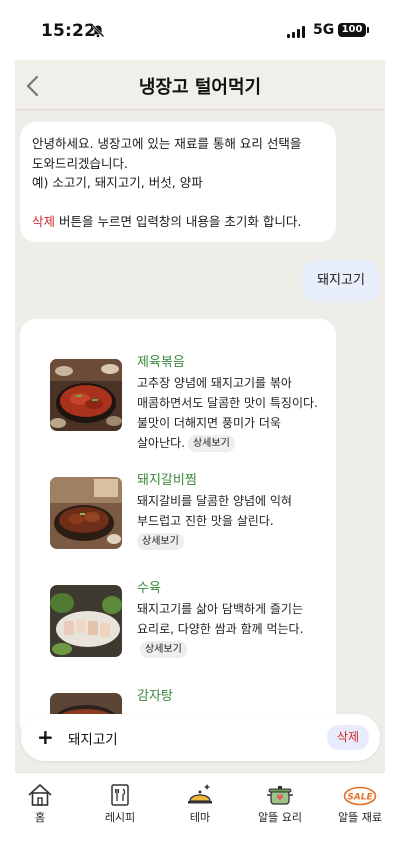 The height and width of the screenshot is (867, 400). Describe the element at coordinates (155, 696) in the screenshot. I see `recipe-name: 감자탕` at that location.